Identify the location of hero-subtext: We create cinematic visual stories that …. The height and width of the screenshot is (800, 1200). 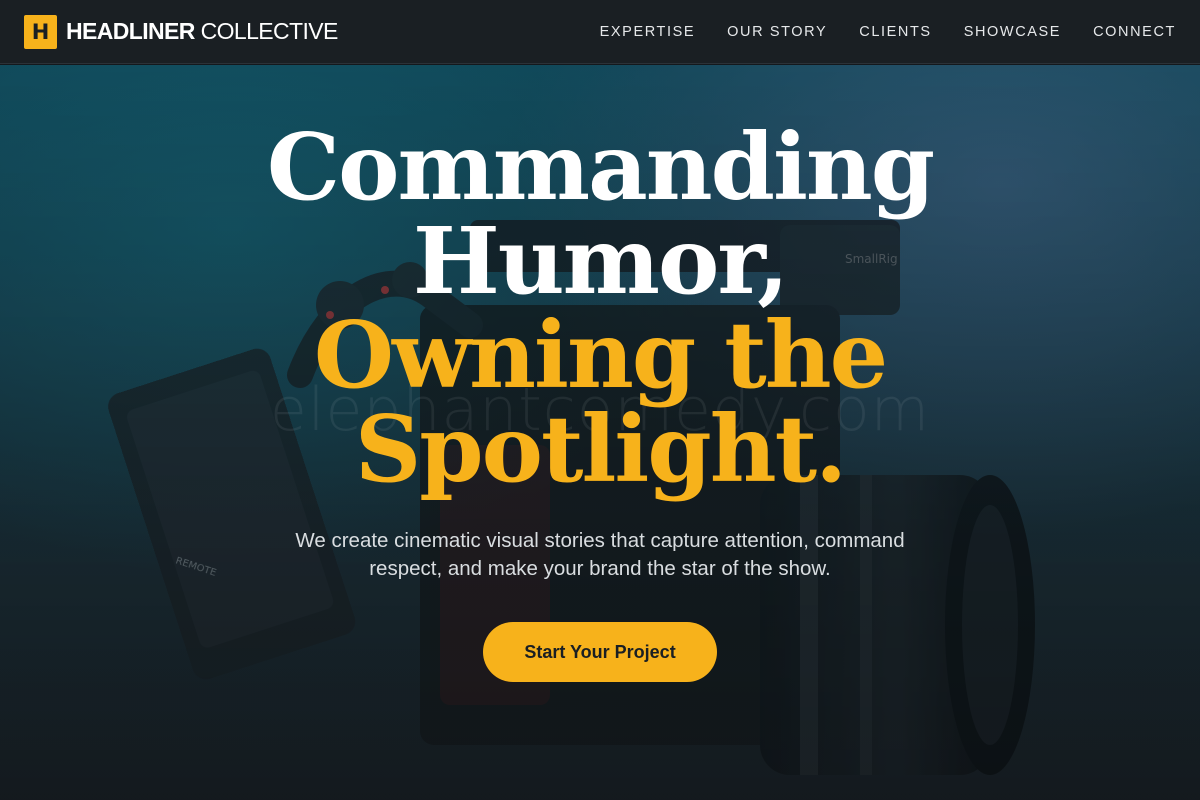
(600, 555).